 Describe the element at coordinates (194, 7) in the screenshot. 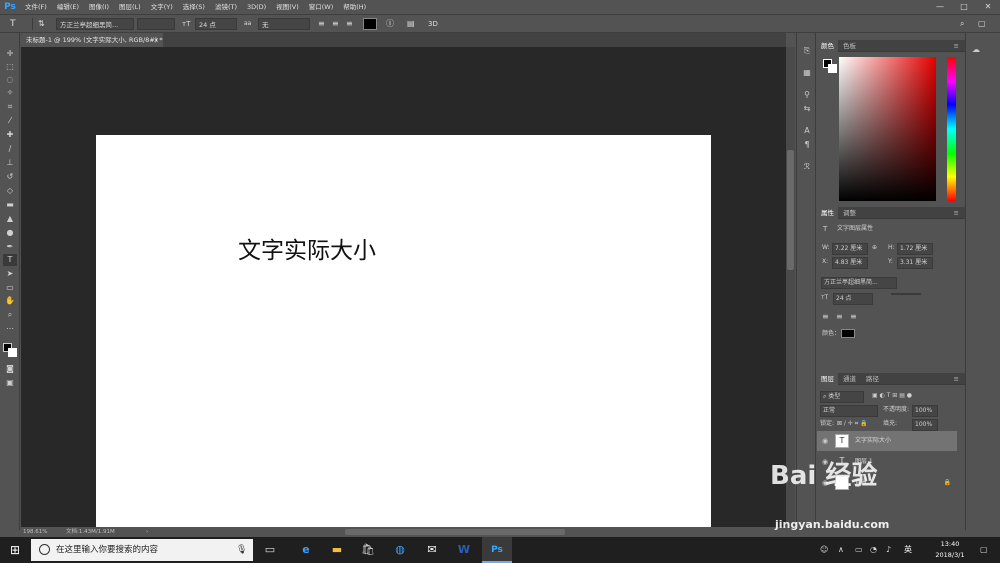

I see `menu-select: 选择(S)` at that location.